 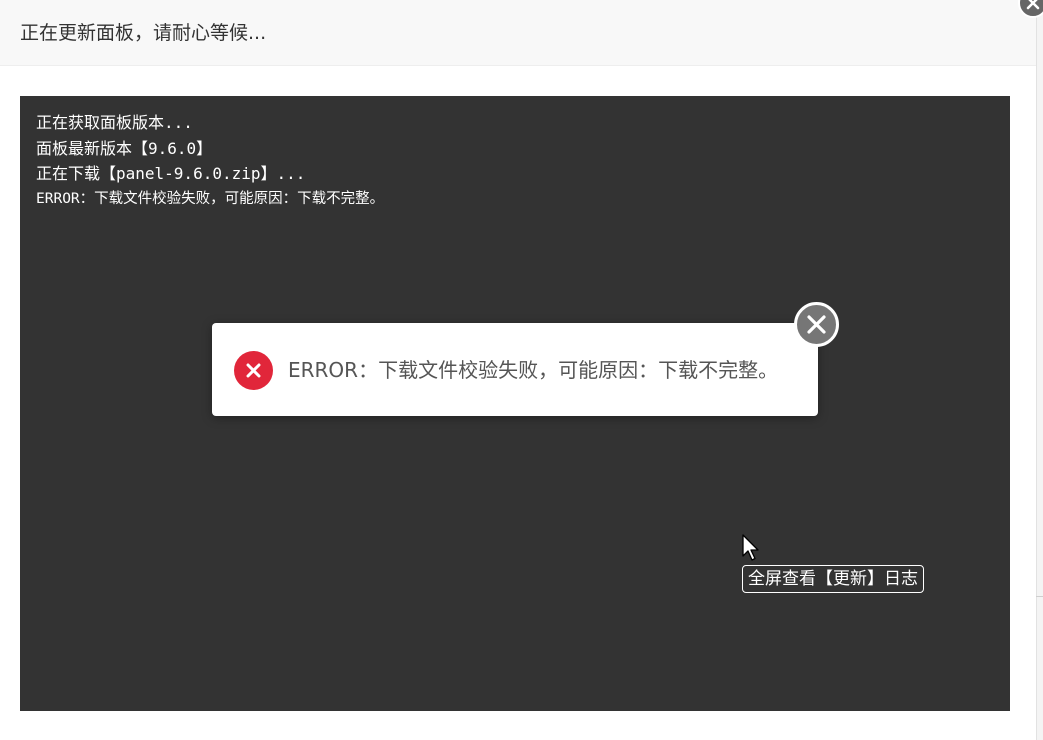 I want to click on log-line-error: ERROR：下载文件校验失败，可能原因：下载不完整。, so click(x=210, y=198).